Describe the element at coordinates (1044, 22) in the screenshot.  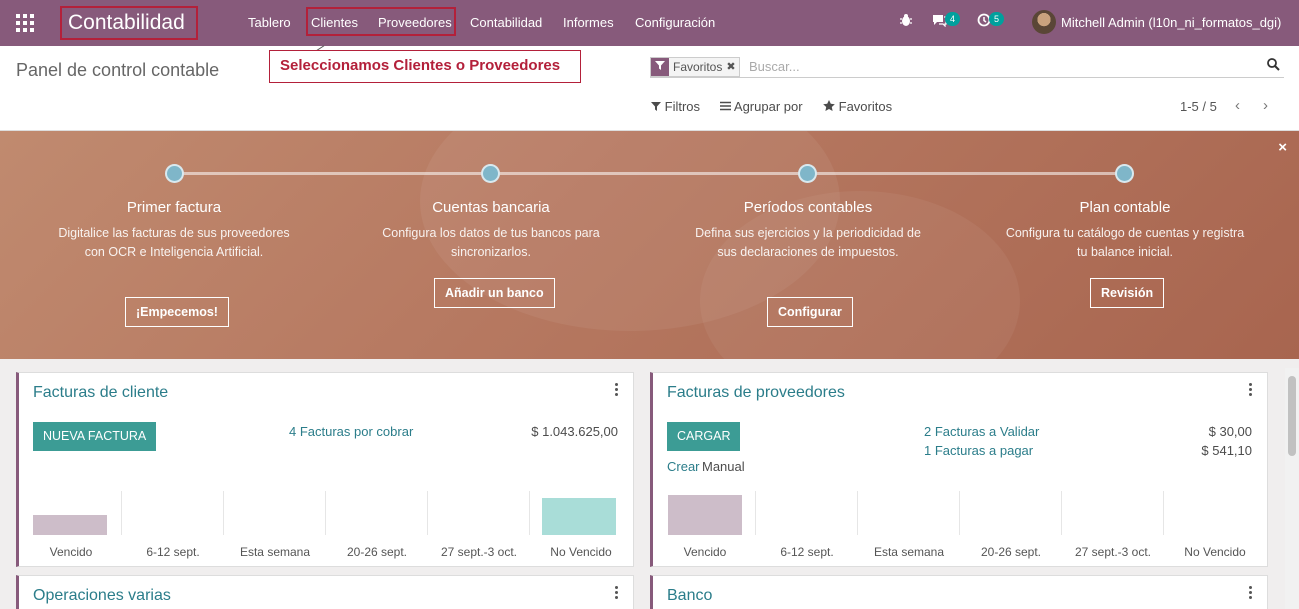
I see `user-avatar` at that location.